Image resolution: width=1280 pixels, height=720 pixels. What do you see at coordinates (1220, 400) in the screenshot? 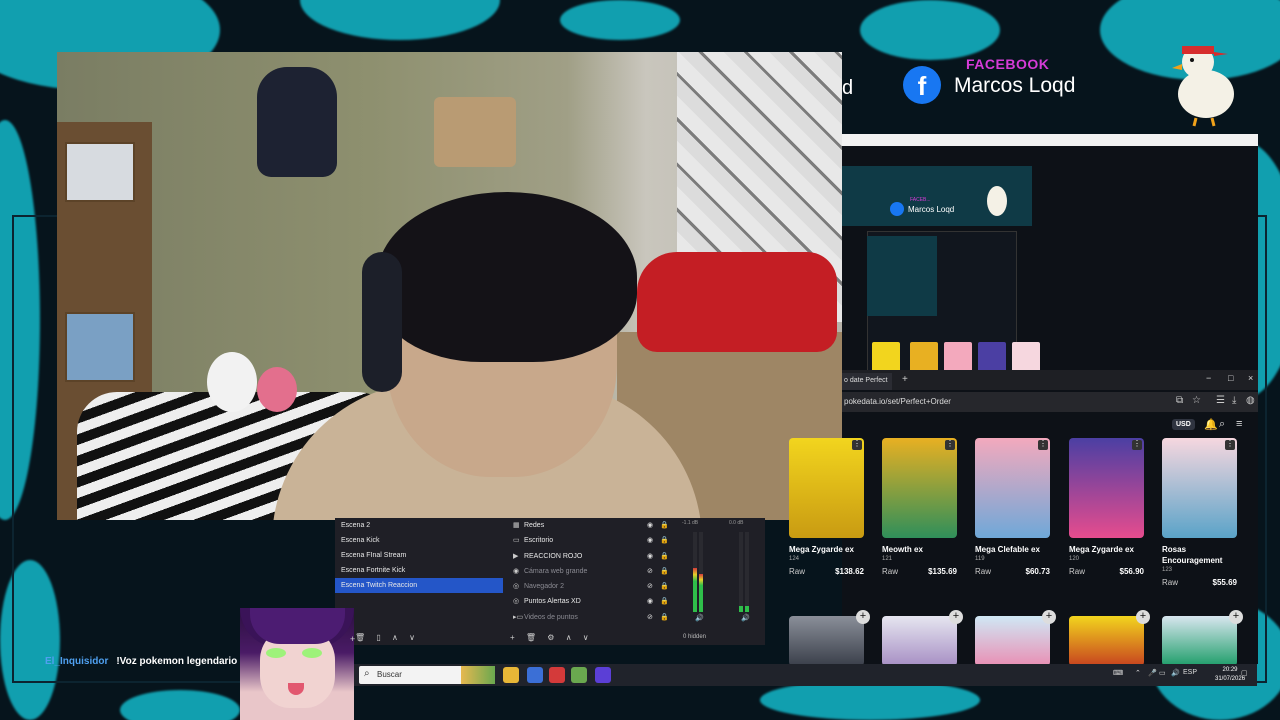
I see `extensions-icon: ☰` at bounding box center [1220, 400].